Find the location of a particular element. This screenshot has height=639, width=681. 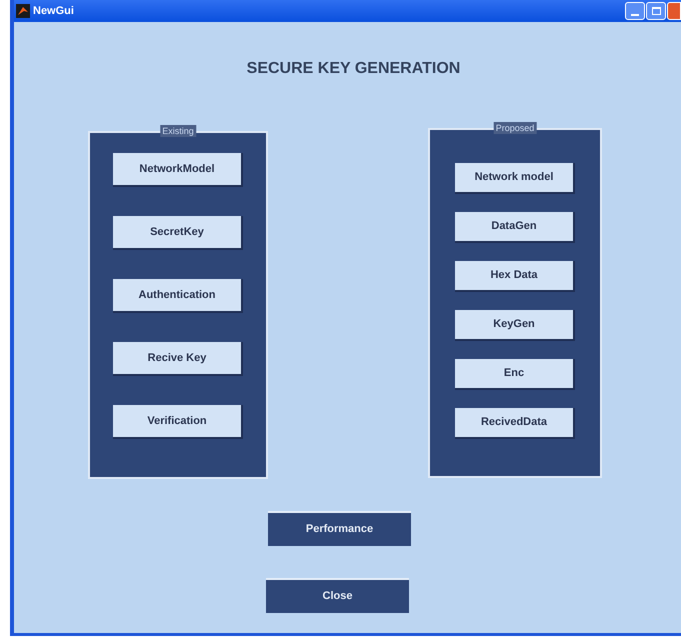

action-button: NetworkModel is located at coordinates (178, 170).